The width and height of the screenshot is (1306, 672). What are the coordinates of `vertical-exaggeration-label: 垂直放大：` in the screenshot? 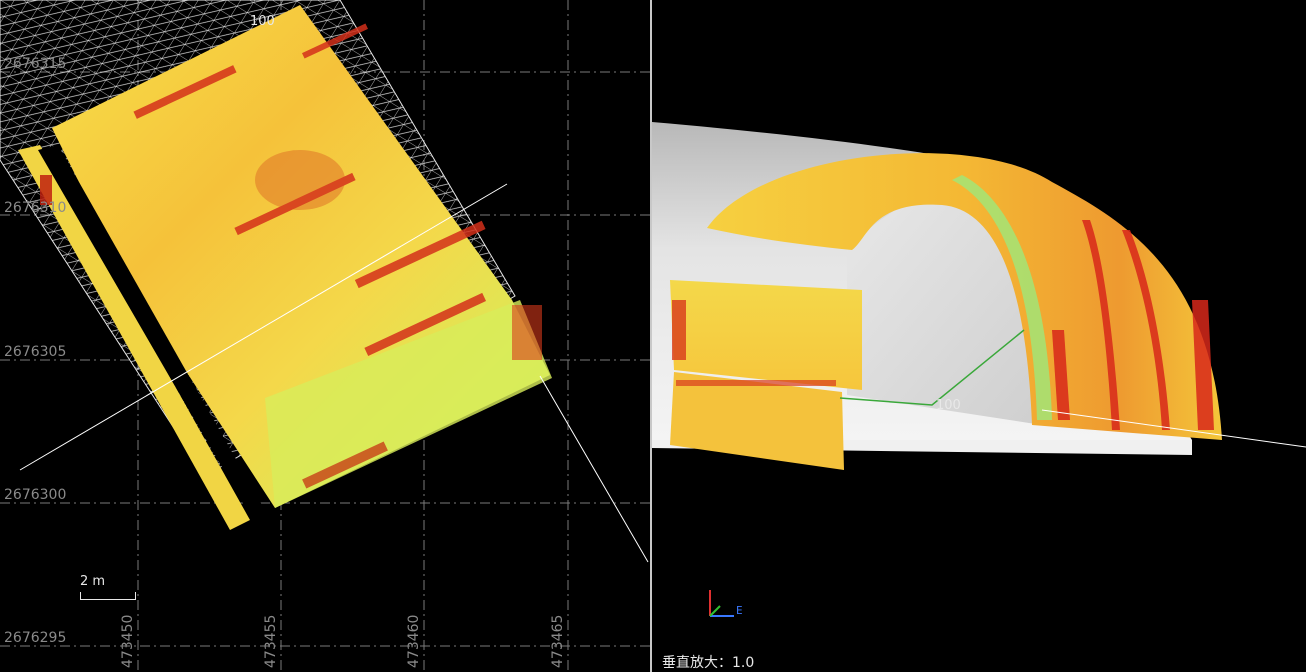 It's located at (697, 663).